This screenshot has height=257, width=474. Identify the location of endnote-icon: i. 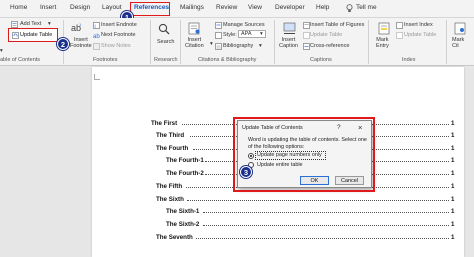
(96, 25).